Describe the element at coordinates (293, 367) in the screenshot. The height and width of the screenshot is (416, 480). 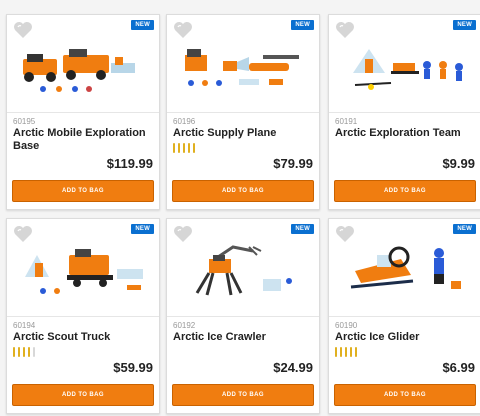
I see `product-price: $24.99` at that location.